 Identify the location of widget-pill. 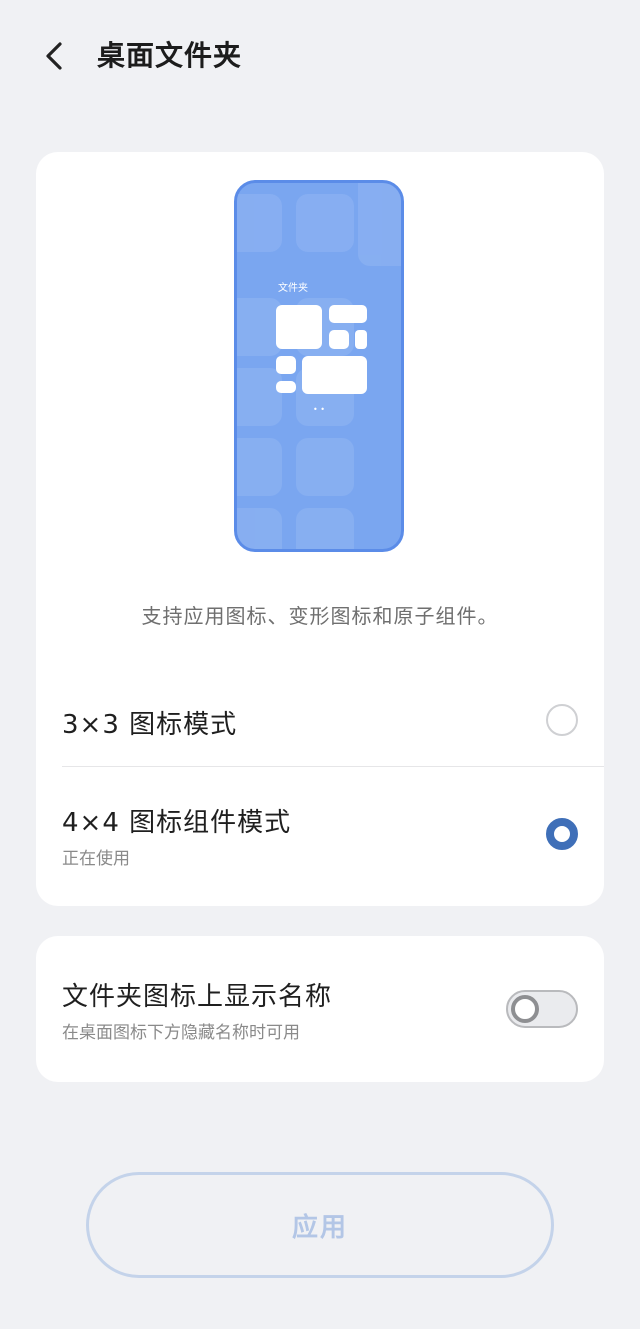
(286, 387).